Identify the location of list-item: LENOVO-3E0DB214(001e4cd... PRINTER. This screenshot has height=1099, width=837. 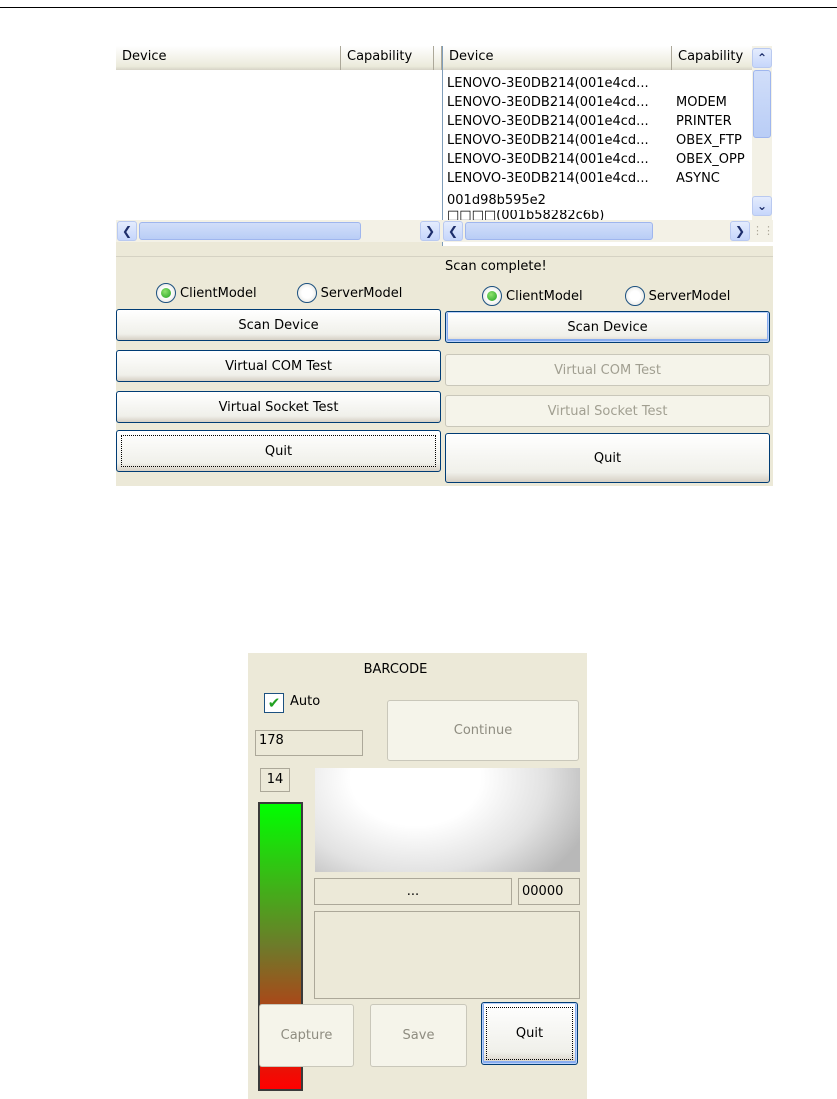
(596, 121).